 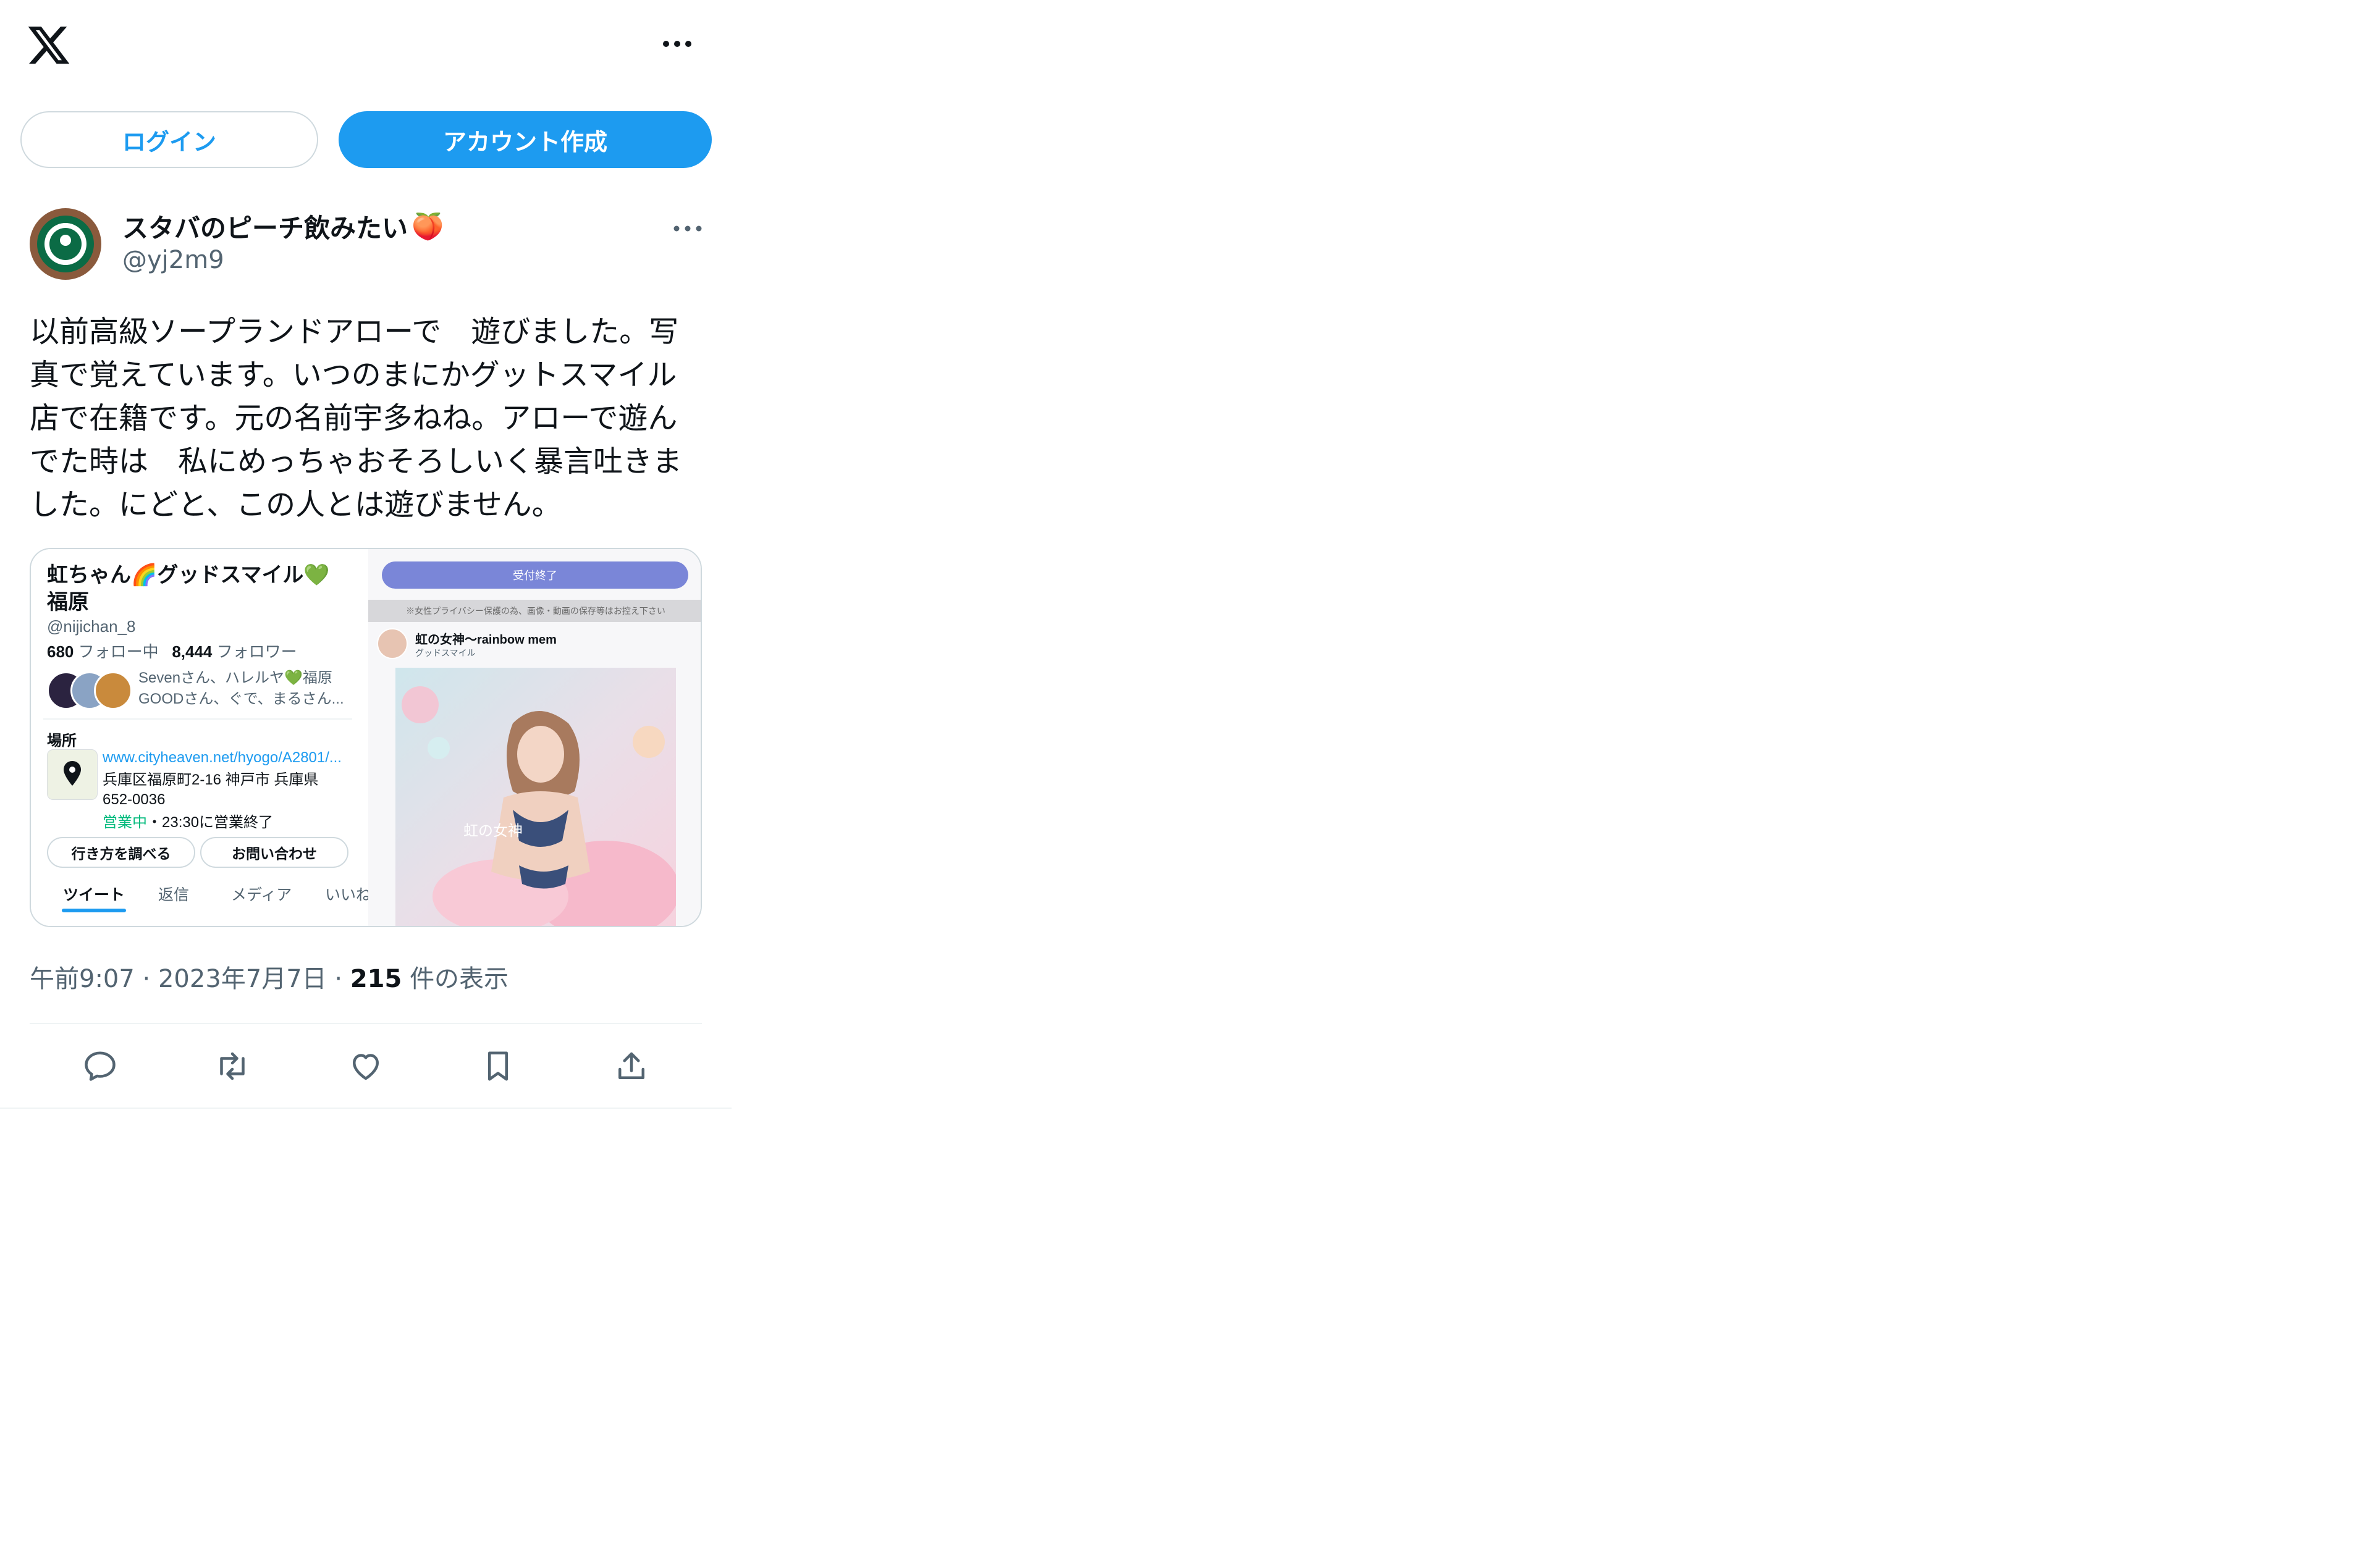 I want to click on place-label: 場所, so click(x=62, y=741).